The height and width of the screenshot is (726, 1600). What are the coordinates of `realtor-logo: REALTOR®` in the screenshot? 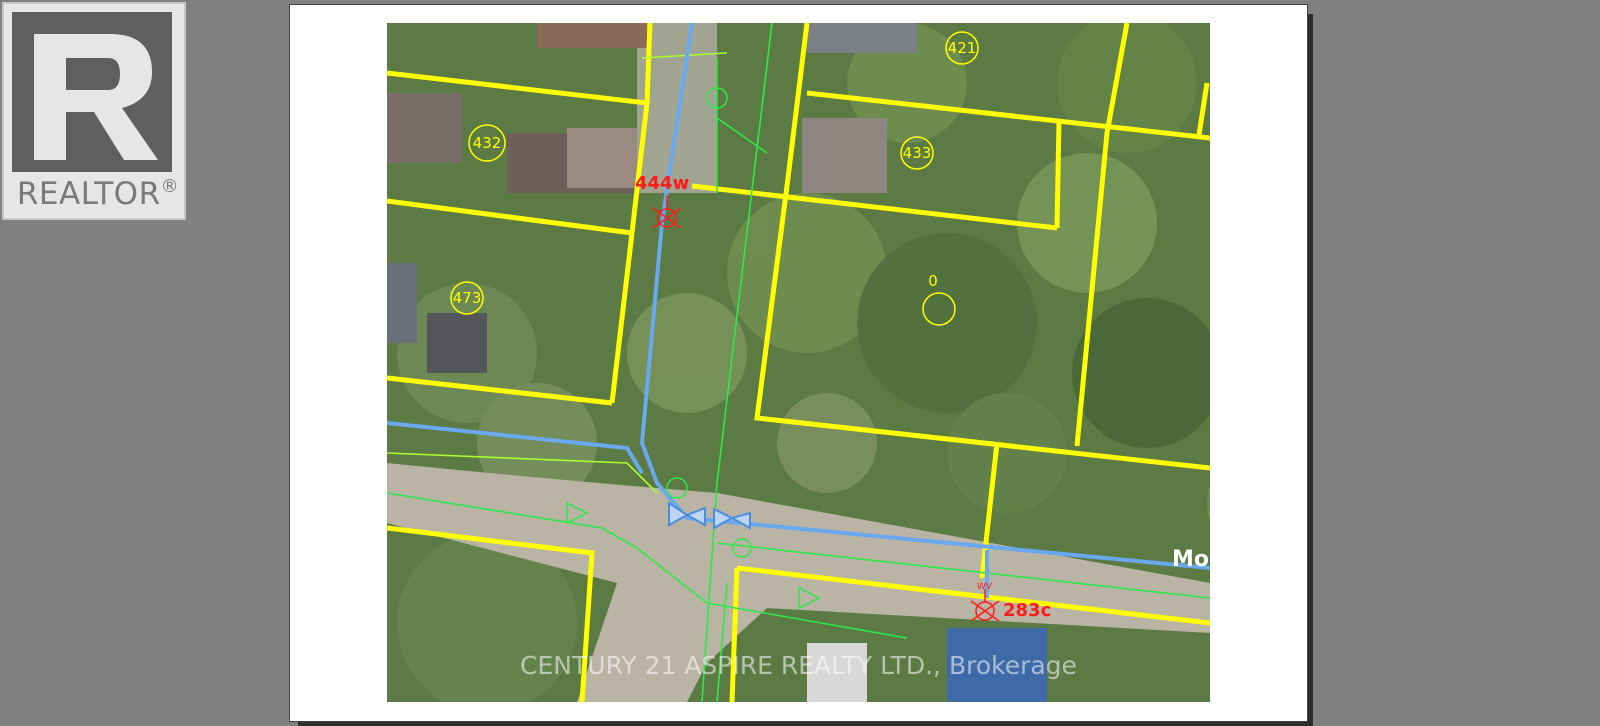 It's located at (94, 111).